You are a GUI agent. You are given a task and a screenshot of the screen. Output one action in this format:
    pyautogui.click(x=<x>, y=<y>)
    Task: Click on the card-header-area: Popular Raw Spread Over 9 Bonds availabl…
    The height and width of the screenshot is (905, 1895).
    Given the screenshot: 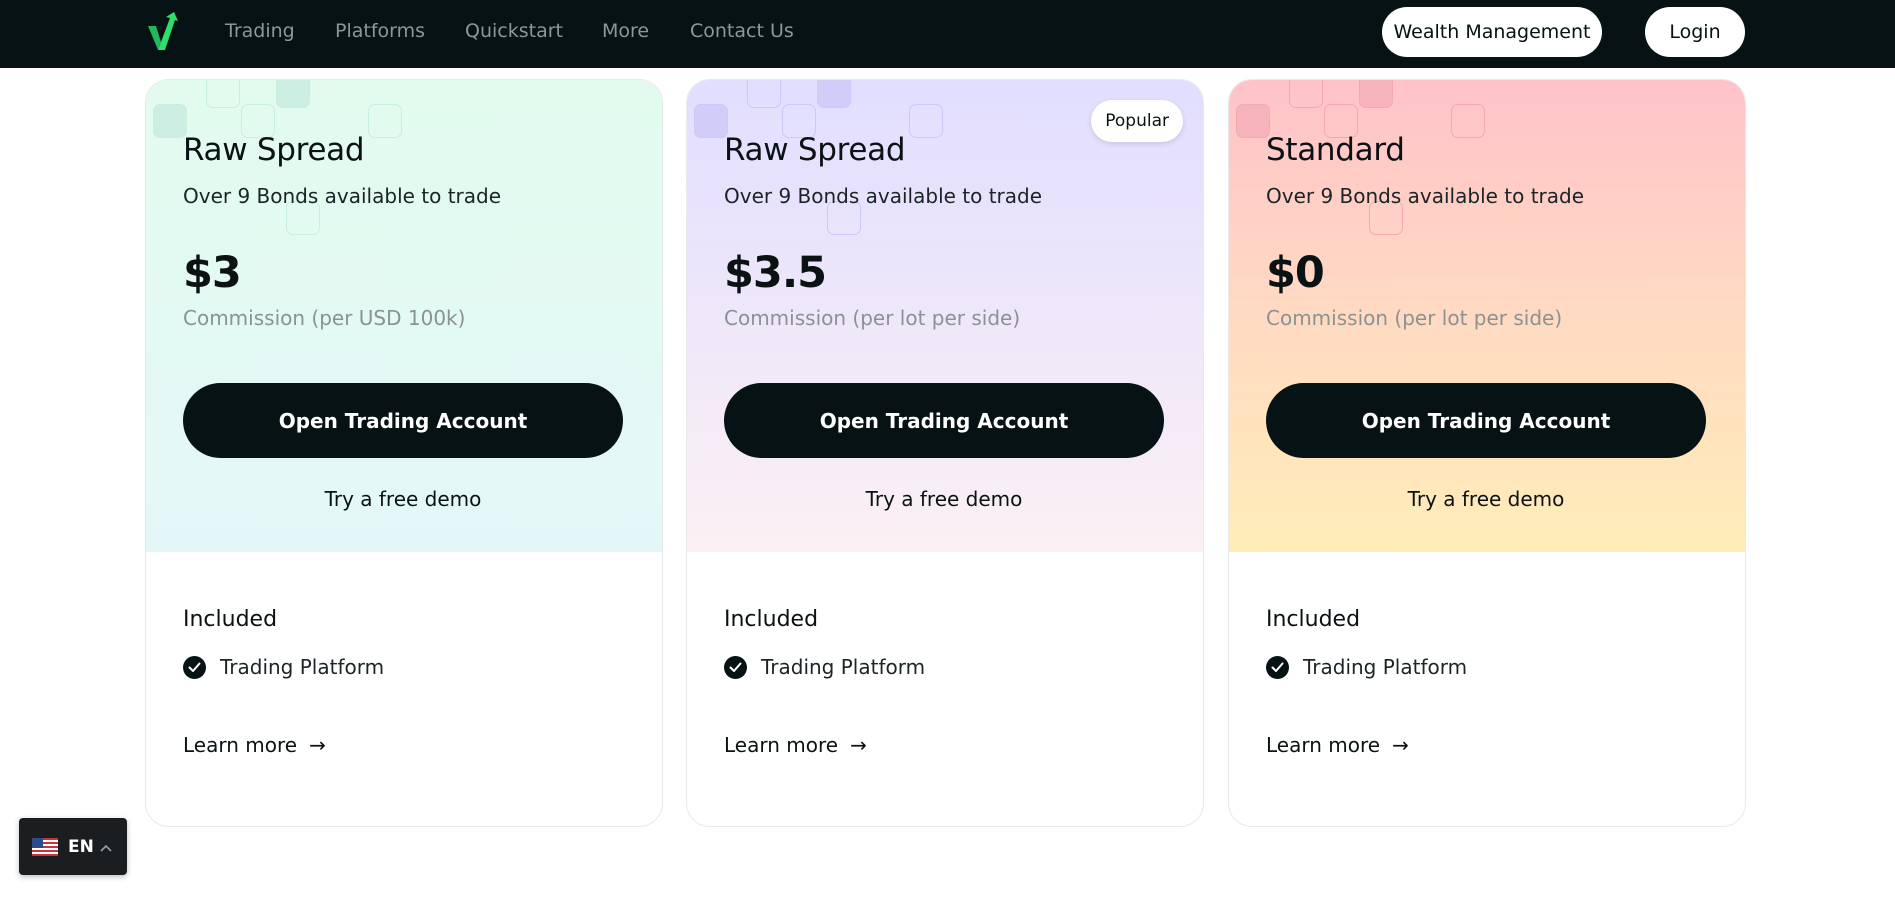 What is the action you would take?
    pyautogui.click(x=945, y=316)
    